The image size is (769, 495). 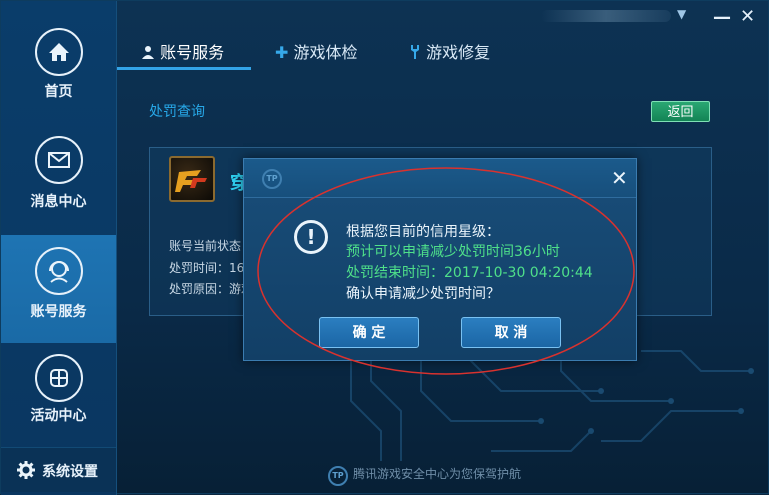 I want to click on sidebar-item-home: 首页, so click(x=58, y=55).